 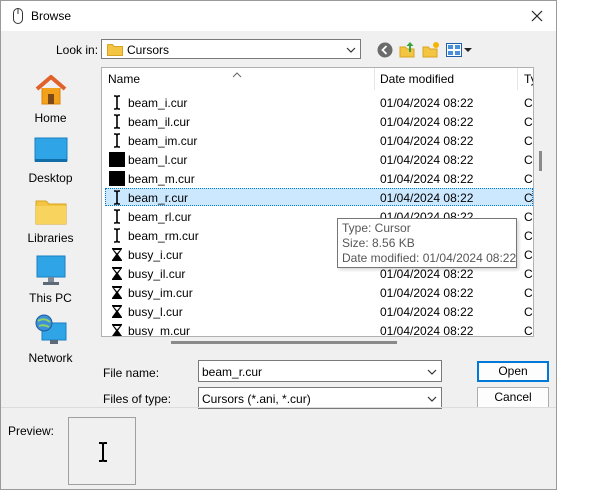 I want to click on file-row: busy_l.cur 01/04/2024 08:22 Cu, so click(x=317, y=311).